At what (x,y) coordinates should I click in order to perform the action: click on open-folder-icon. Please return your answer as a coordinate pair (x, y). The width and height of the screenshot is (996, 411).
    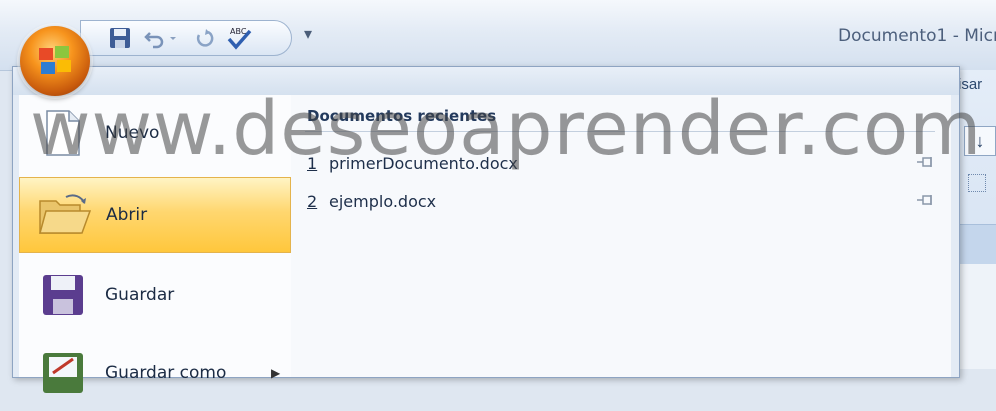
    Looking at the image, I should click on (64, 215).